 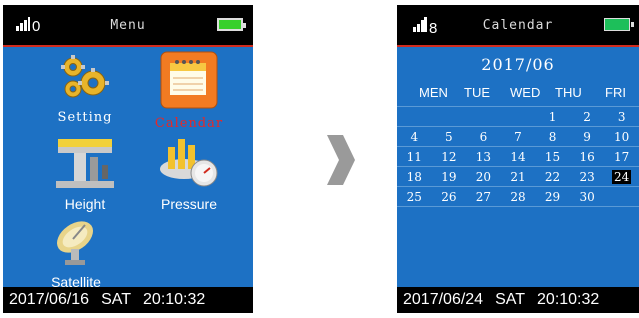 I want to click on calendar-day: 20, so click(x=483, y=176).